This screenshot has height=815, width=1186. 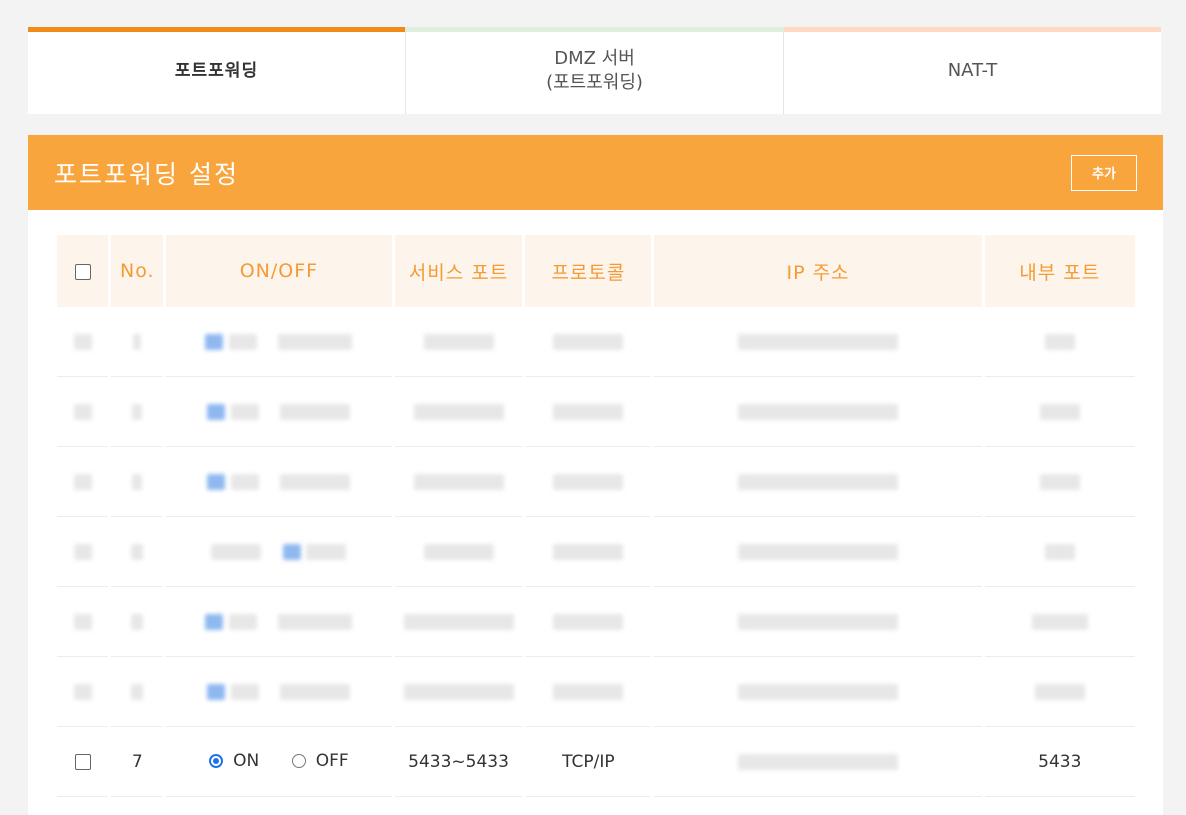 I want to click on tab-dmz-server: DMZ 서버 (포트포워딩), so click(x=594, y=70).